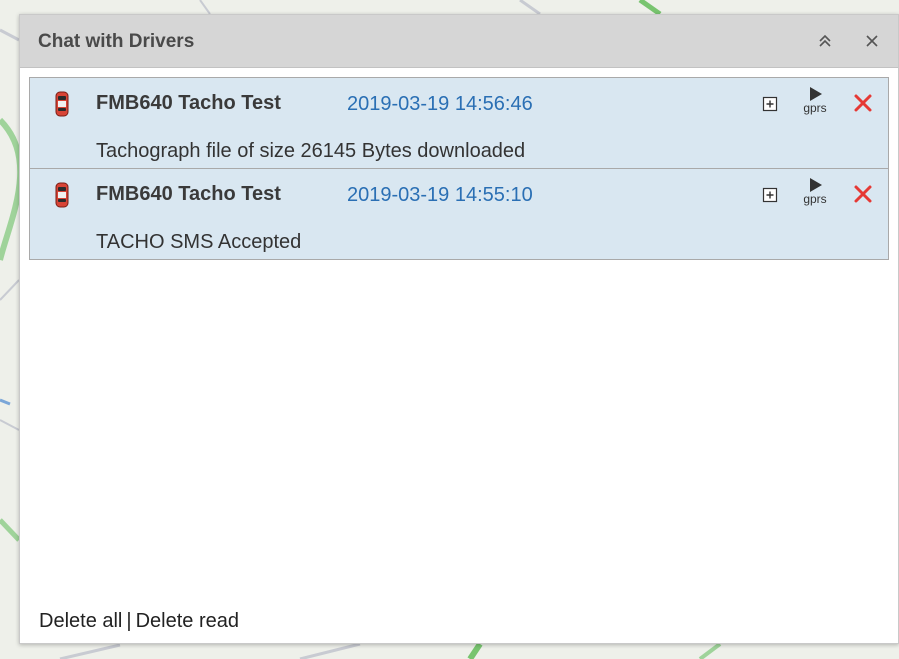  Describe the element at coordinates (872, 41) in the screenshot. I see `close-icon` at that location.